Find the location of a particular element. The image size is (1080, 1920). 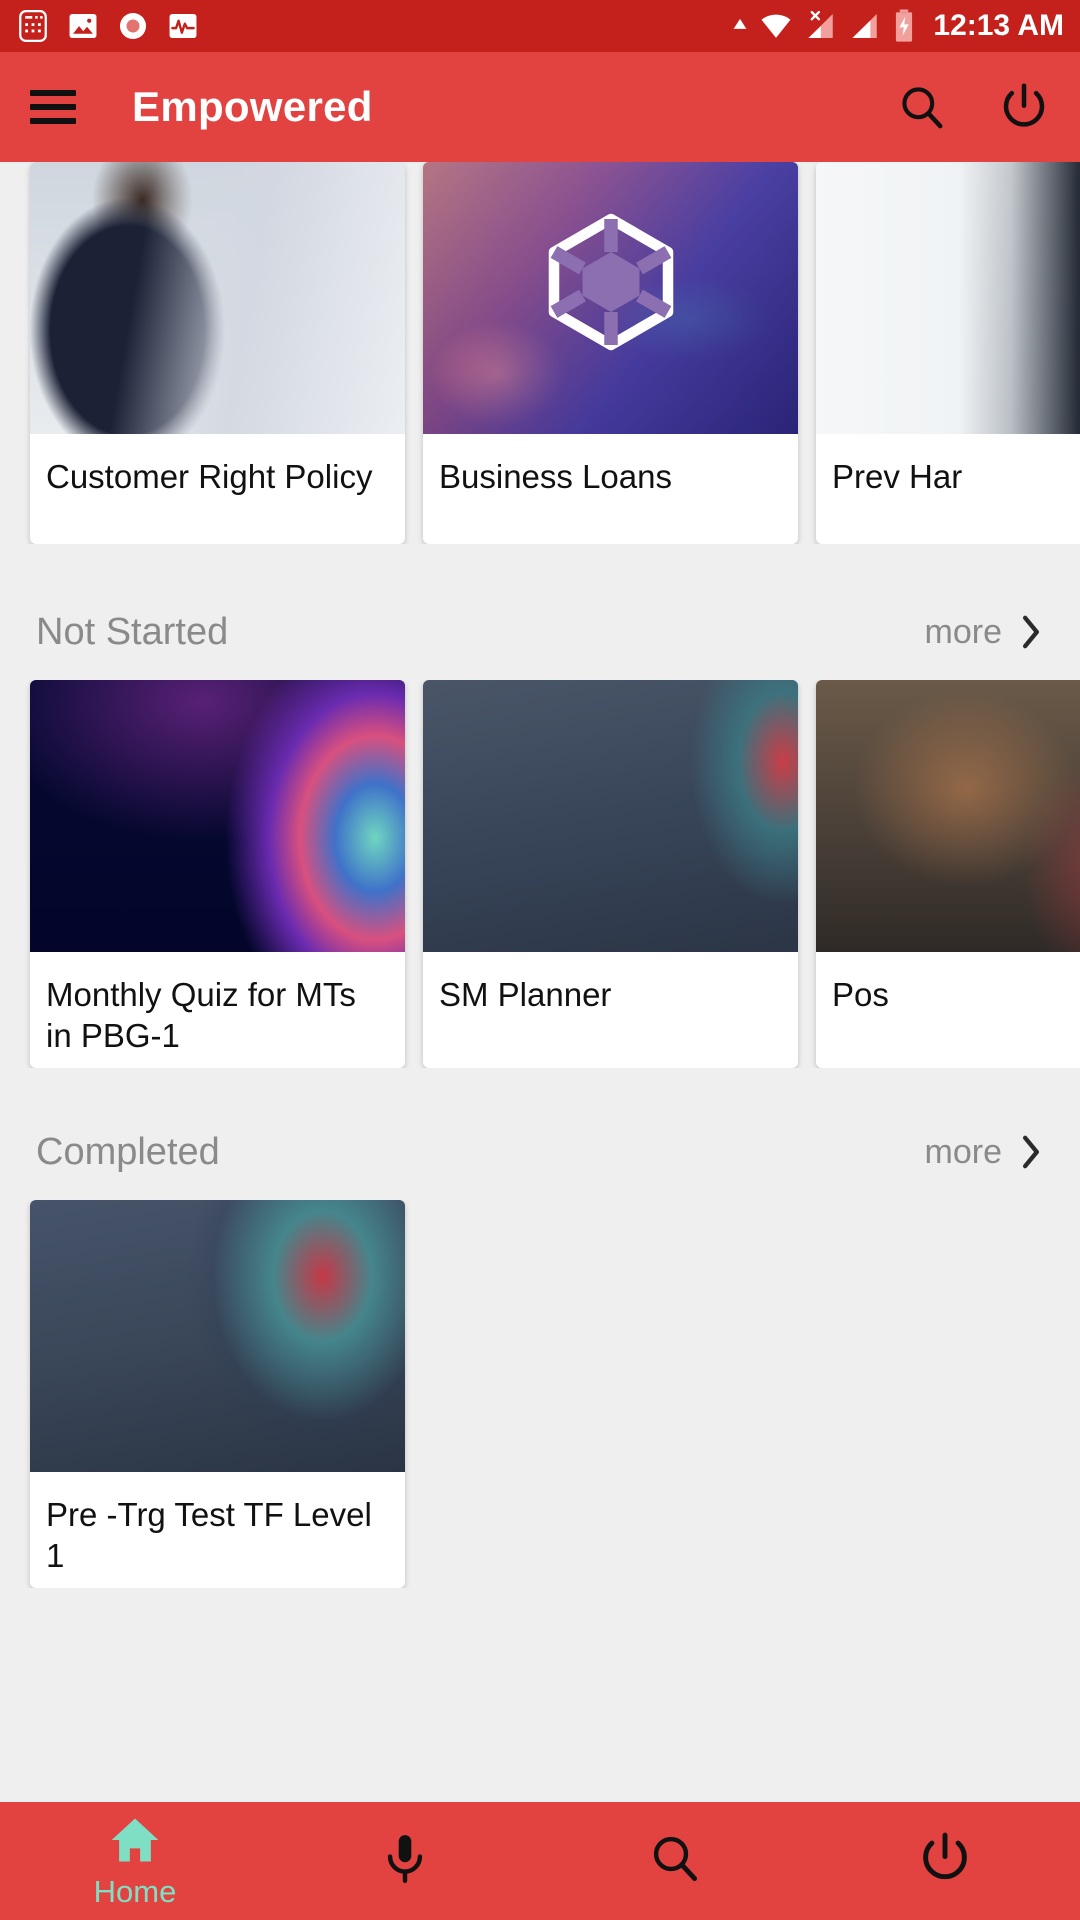

record-icon is located at coordinates (133, 26).